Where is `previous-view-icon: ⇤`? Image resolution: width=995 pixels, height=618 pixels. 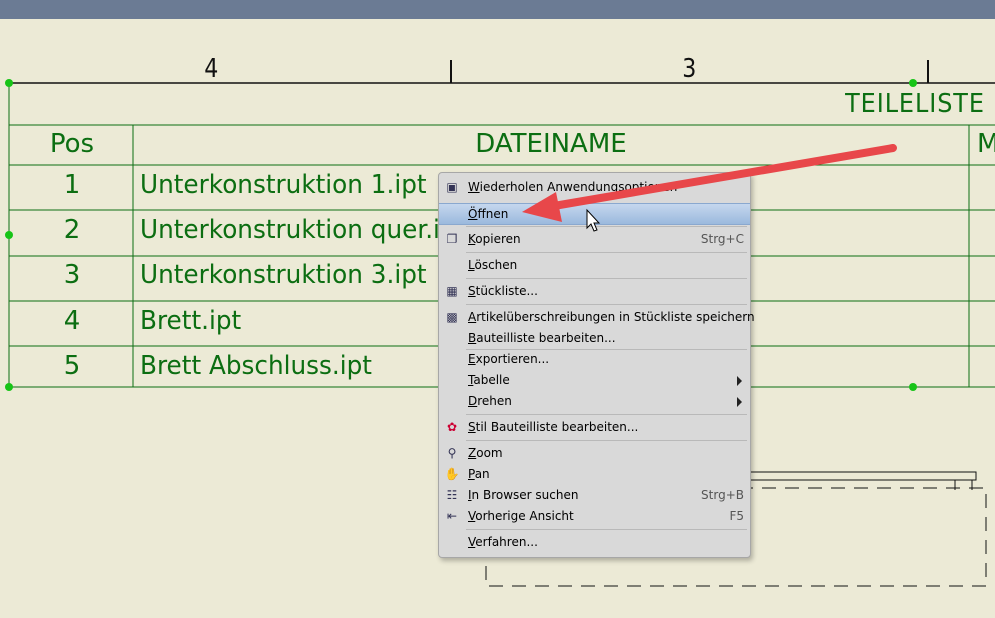 previous-view-icon: ⇤ is located at coordinates (452, 516).